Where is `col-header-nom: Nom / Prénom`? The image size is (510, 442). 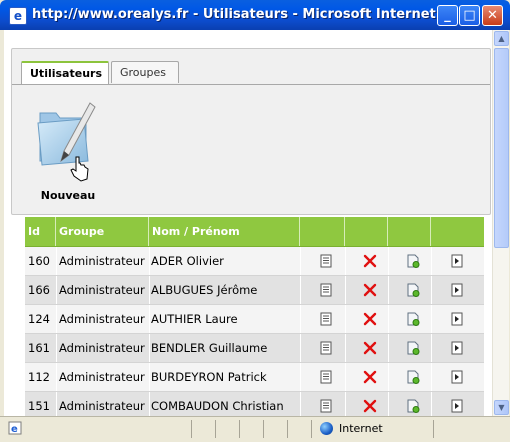 col-header-nom: Nom / Prénom is located at coordinates (224, 231).